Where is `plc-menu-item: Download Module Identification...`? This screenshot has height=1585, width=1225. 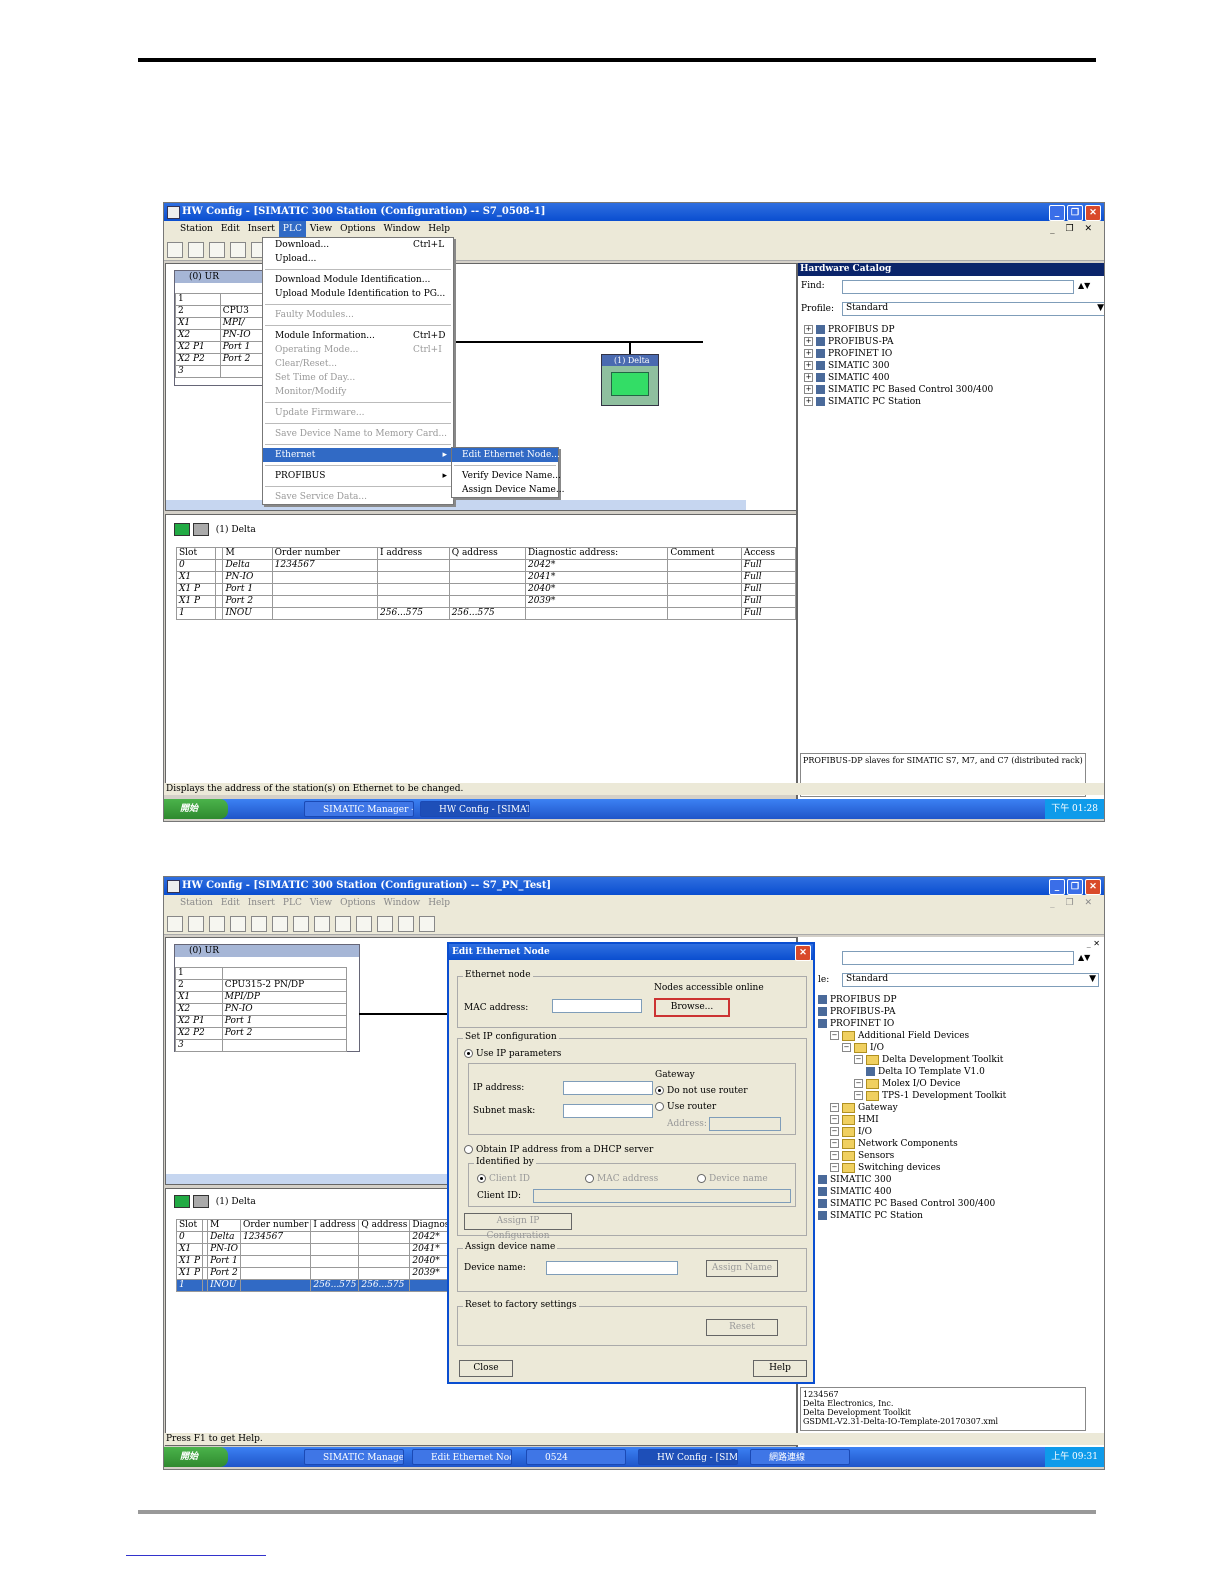
plc-menu-item: Download Module Identification... is located at coordinates (358, 280).